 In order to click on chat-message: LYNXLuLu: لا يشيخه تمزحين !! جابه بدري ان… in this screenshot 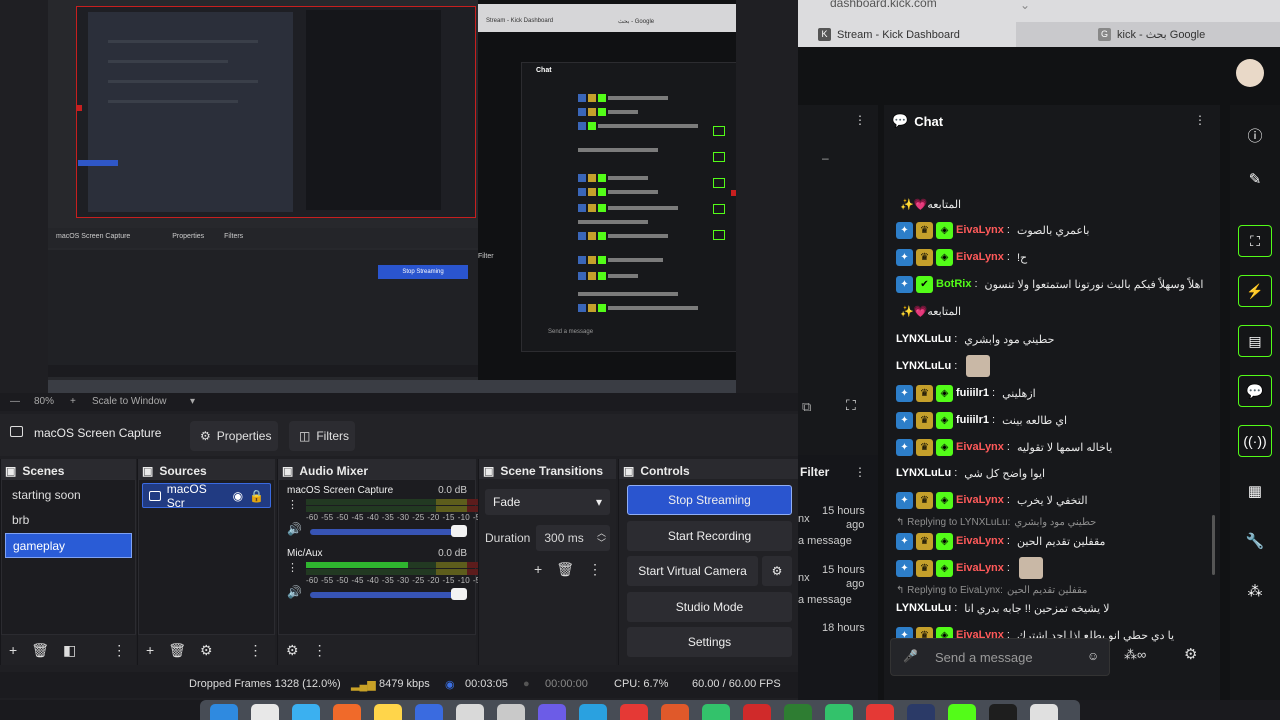, I will do `click(1055, 608)`.